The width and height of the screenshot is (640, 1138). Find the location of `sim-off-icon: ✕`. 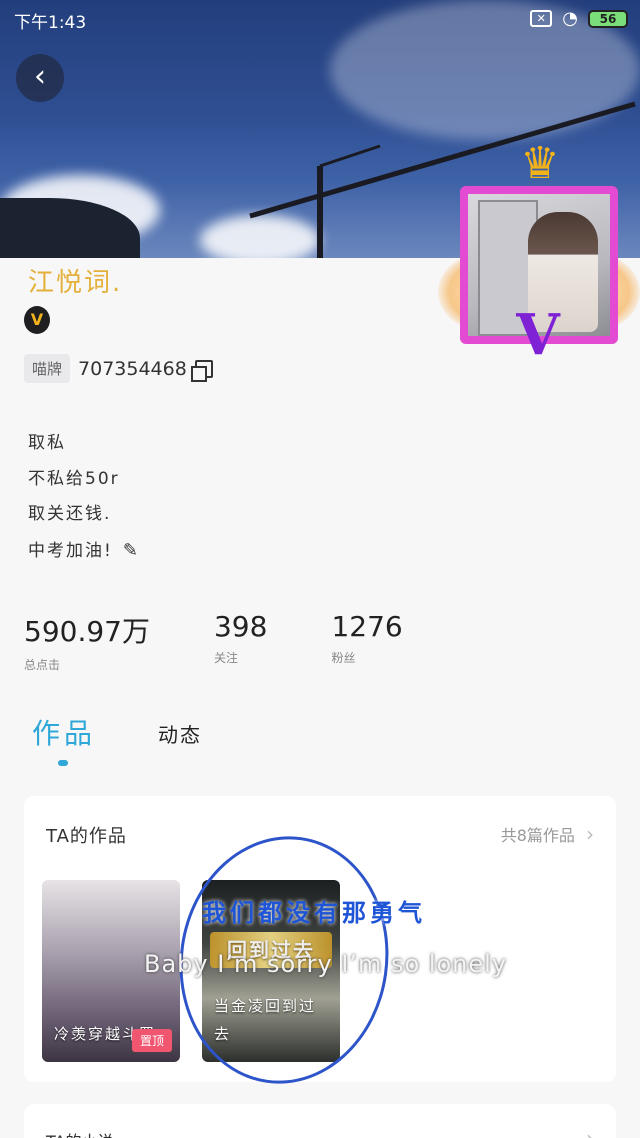

sim-off-icon: ✕ is located at coordinates (541, 18).